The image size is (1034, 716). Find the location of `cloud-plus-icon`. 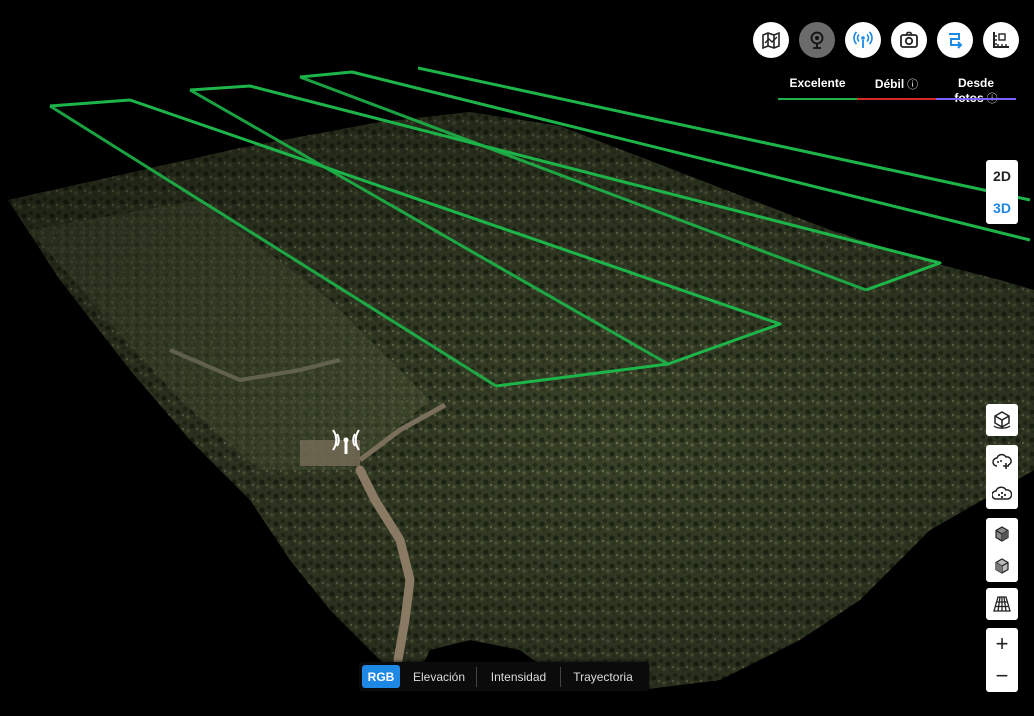

cloud-plus-icon is located at coordinates (1002, 461).